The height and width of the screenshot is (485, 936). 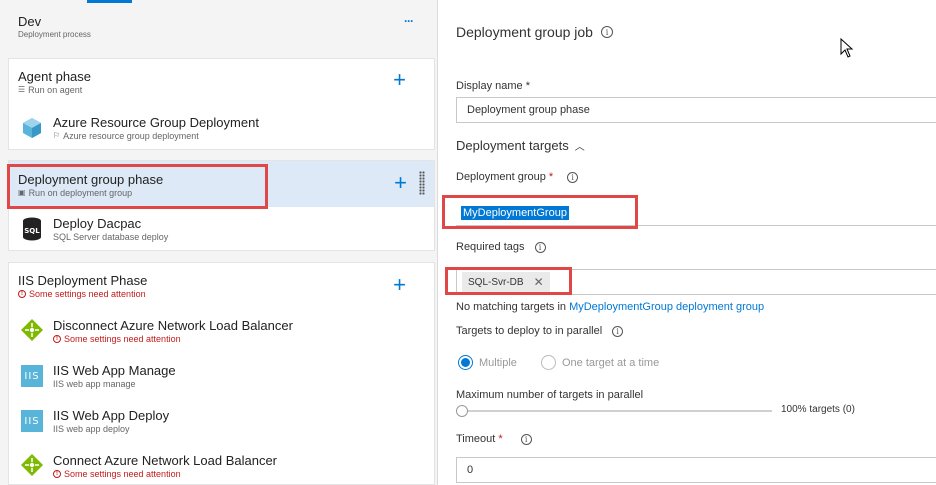 I want to click on environment-subtitle: Deployment process, so click(x=54, y=34).